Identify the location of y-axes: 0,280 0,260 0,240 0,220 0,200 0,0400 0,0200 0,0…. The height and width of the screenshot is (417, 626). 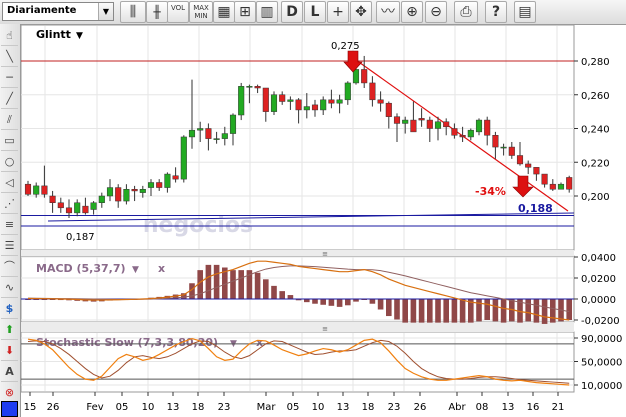
(598, 224).